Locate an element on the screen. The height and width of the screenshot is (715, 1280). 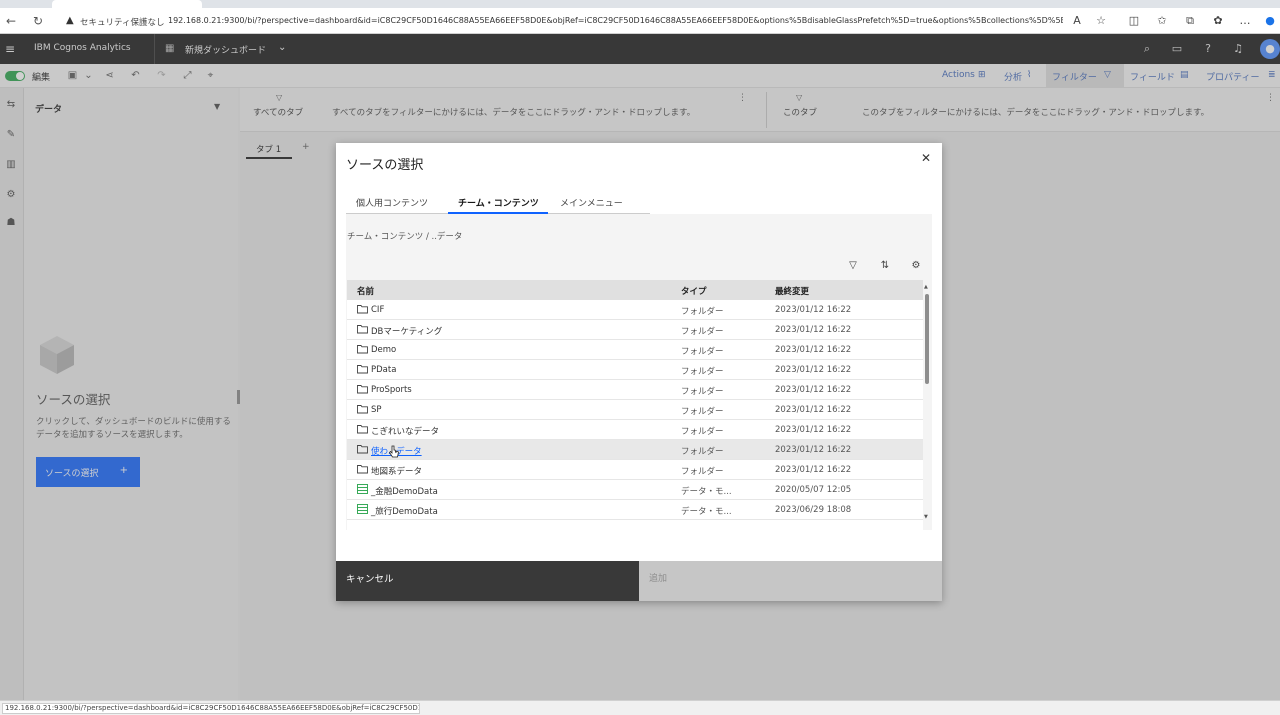
add-button: 追加 is located at coordinates (790, 581).